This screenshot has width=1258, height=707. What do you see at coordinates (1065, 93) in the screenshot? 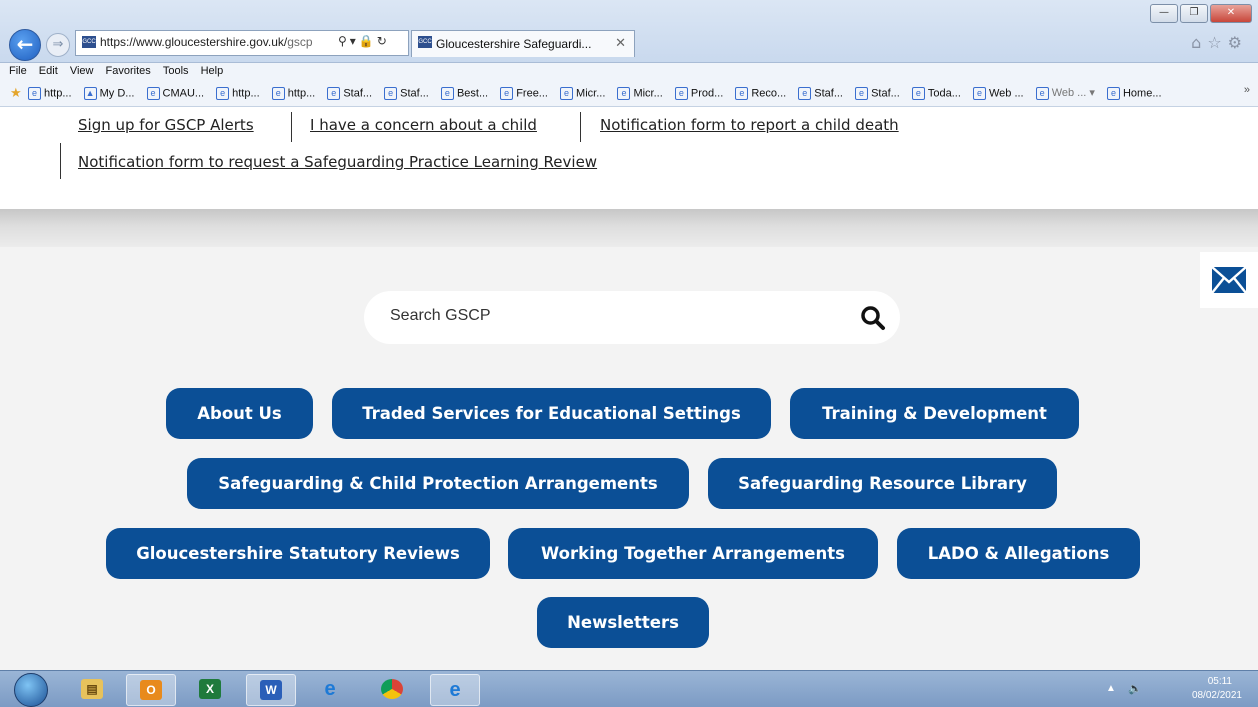
I see `favorite-folder: e Web ... ▾` at bounding box center [1065, 93].